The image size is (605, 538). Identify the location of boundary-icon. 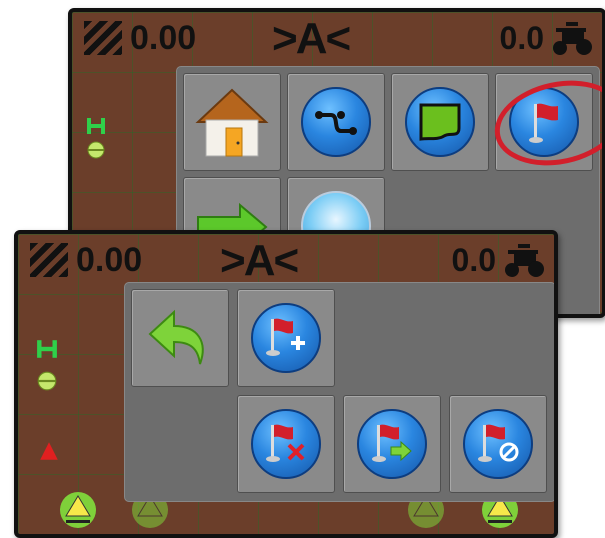
(440, 122).